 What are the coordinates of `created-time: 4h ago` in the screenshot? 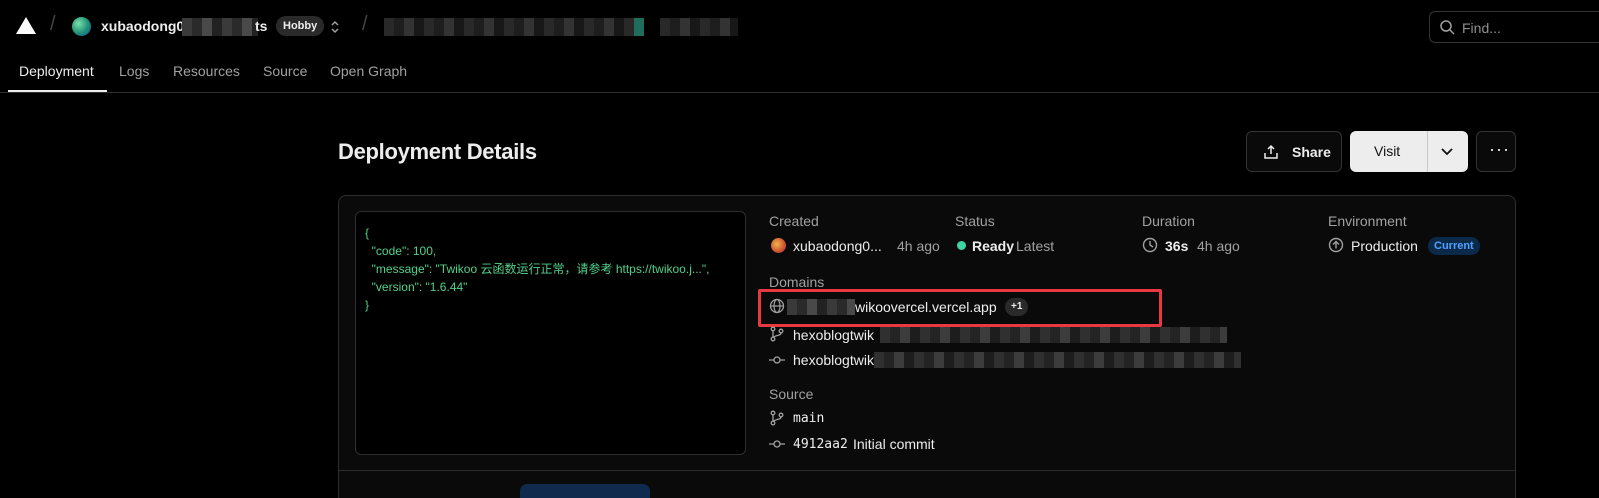 It's located at (918, 246).